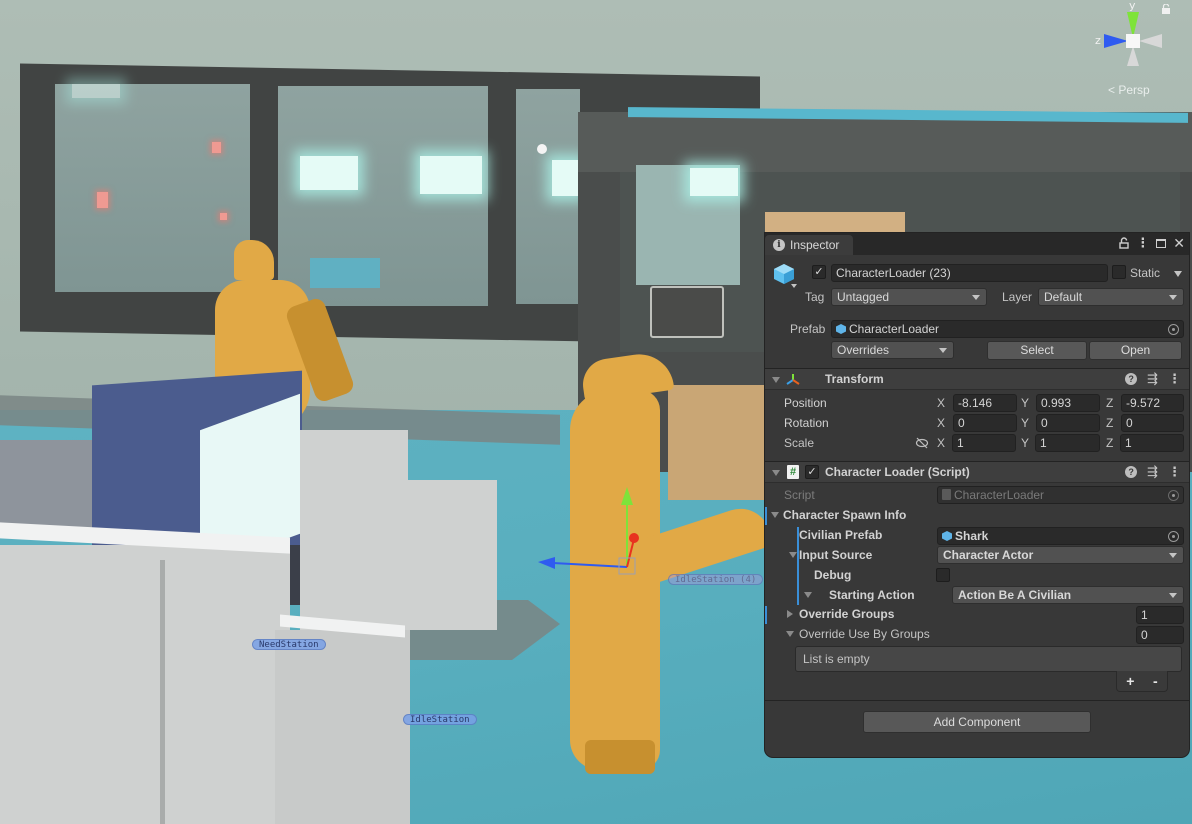  Describe the element at coordinates (254, 260) in the screenshot. I see `character-head` at that location.